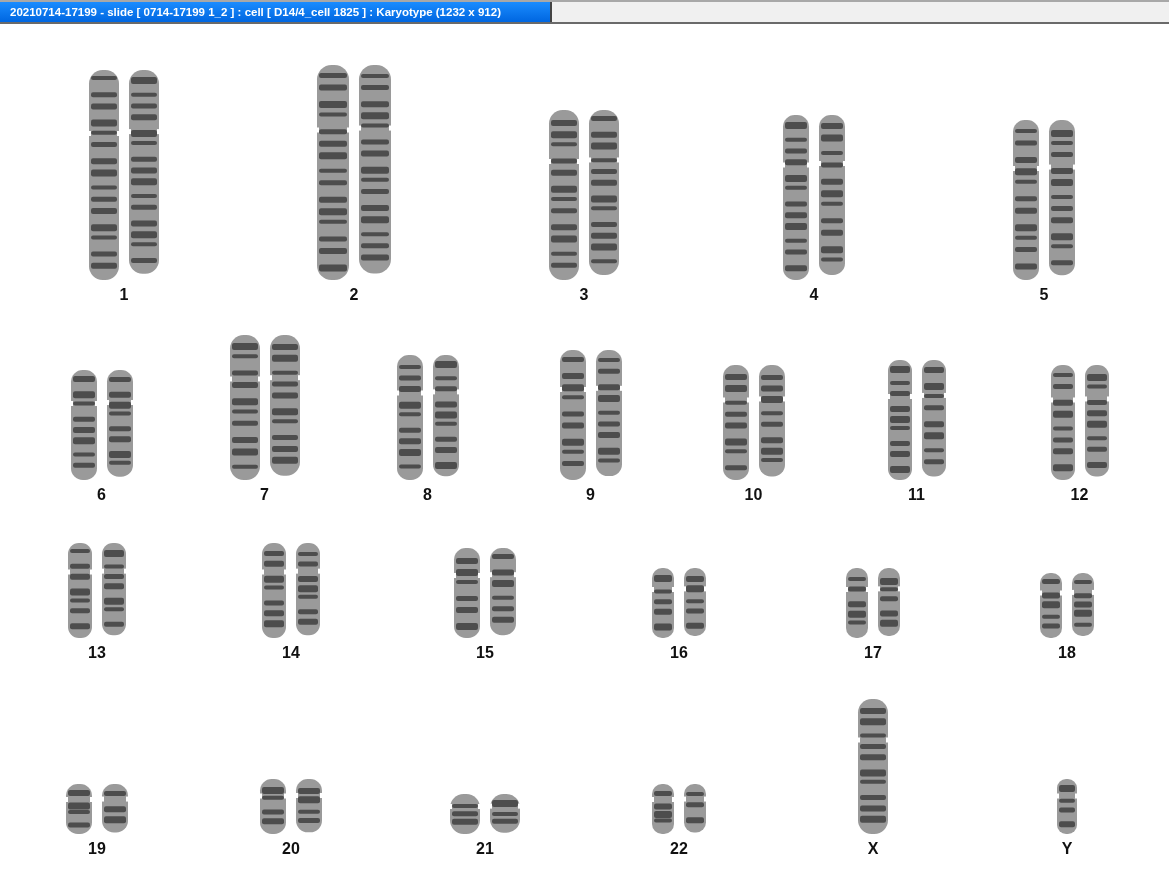 This screenshot has width=1169, height=895. I want to click on chromosome-label: 10, so click(753, 495).